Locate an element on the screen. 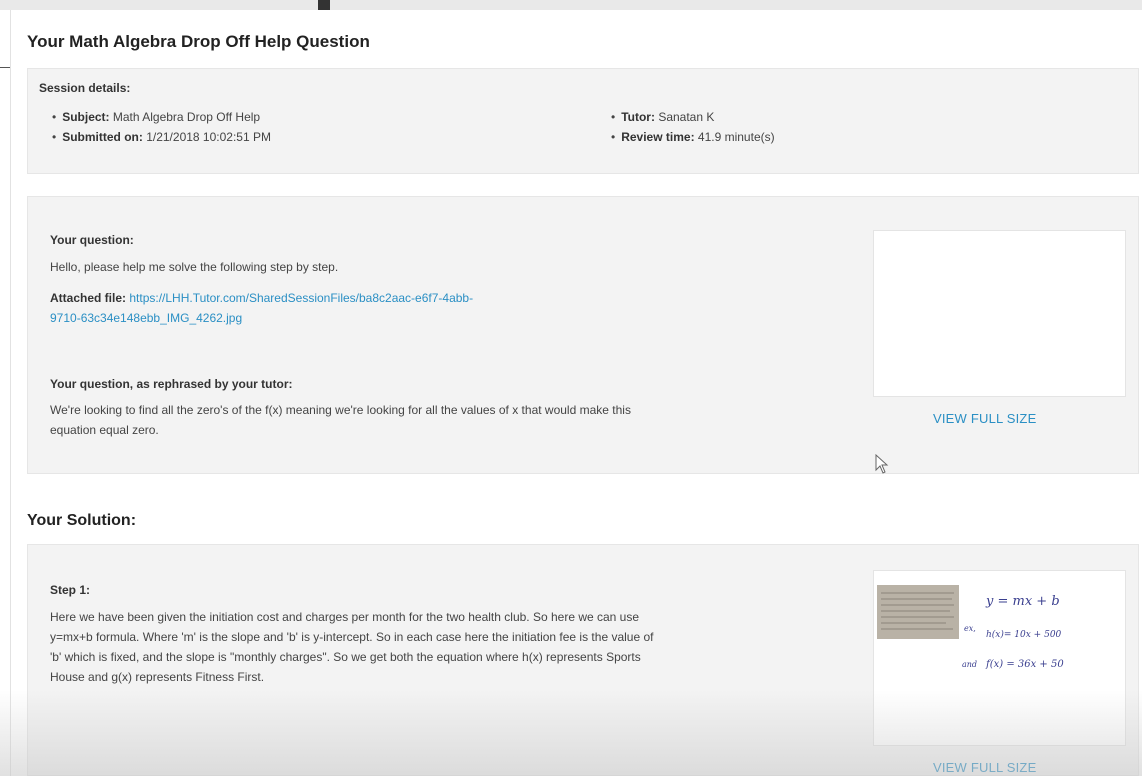 The height and width of the screenshot is (776, 1142). question-view-full-size-link: VIEW FULL SIZE is located at coordinates (984, 418).